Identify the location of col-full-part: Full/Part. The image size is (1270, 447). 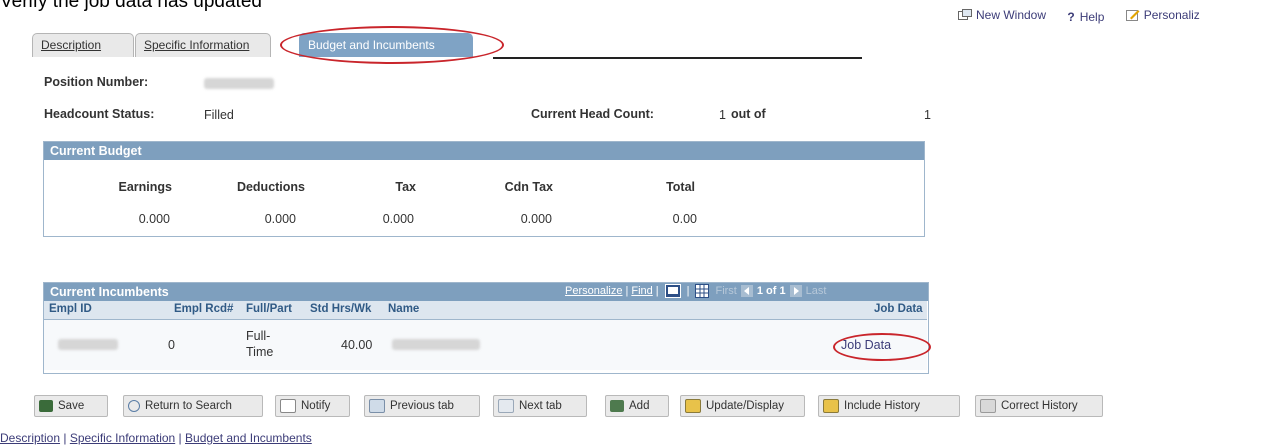
(269, 309).